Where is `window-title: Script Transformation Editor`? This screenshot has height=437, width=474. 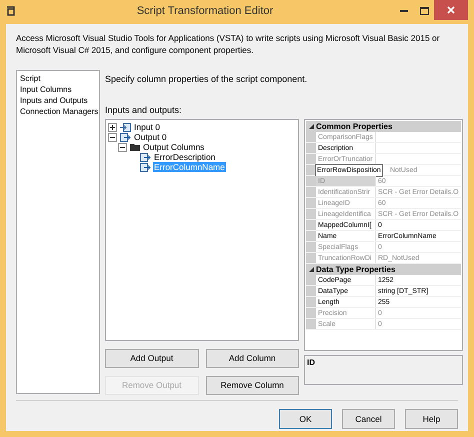
window-title: Script Transformation Editor is located at coordinates (205, 11).